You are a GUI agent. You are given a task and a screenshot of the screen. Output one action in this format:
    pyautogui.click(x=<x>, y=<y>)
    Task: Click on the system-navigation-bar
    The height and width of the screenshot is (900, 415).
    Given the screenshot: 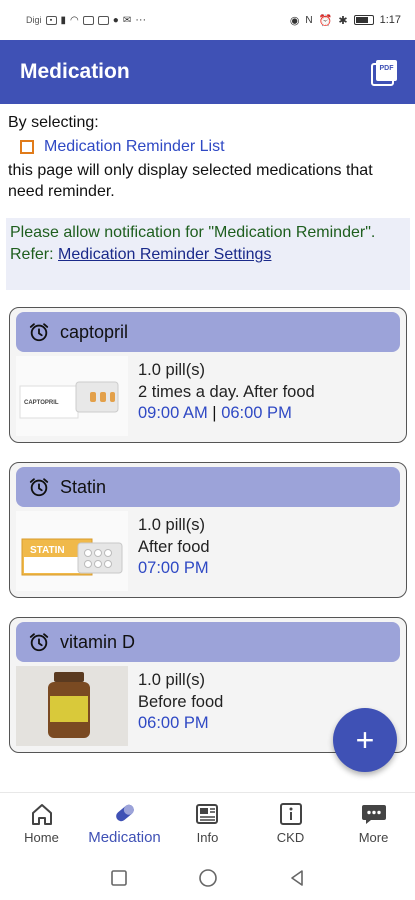 What is the action you would take?
    pyautogui.click(x=207, y=878)
    